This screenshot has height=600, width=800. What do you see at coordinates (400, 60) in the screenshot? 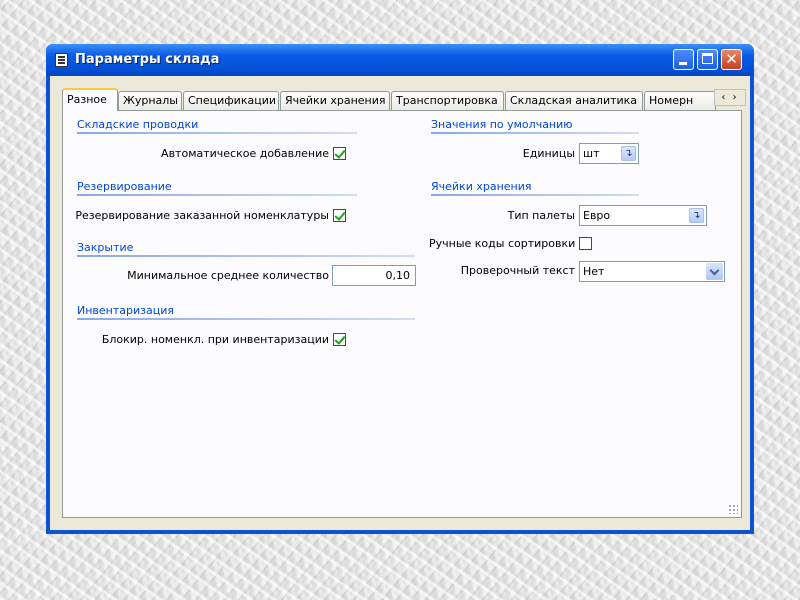
I see `title-bar: Параметры склада ✕` at bounding box center [400, 60].